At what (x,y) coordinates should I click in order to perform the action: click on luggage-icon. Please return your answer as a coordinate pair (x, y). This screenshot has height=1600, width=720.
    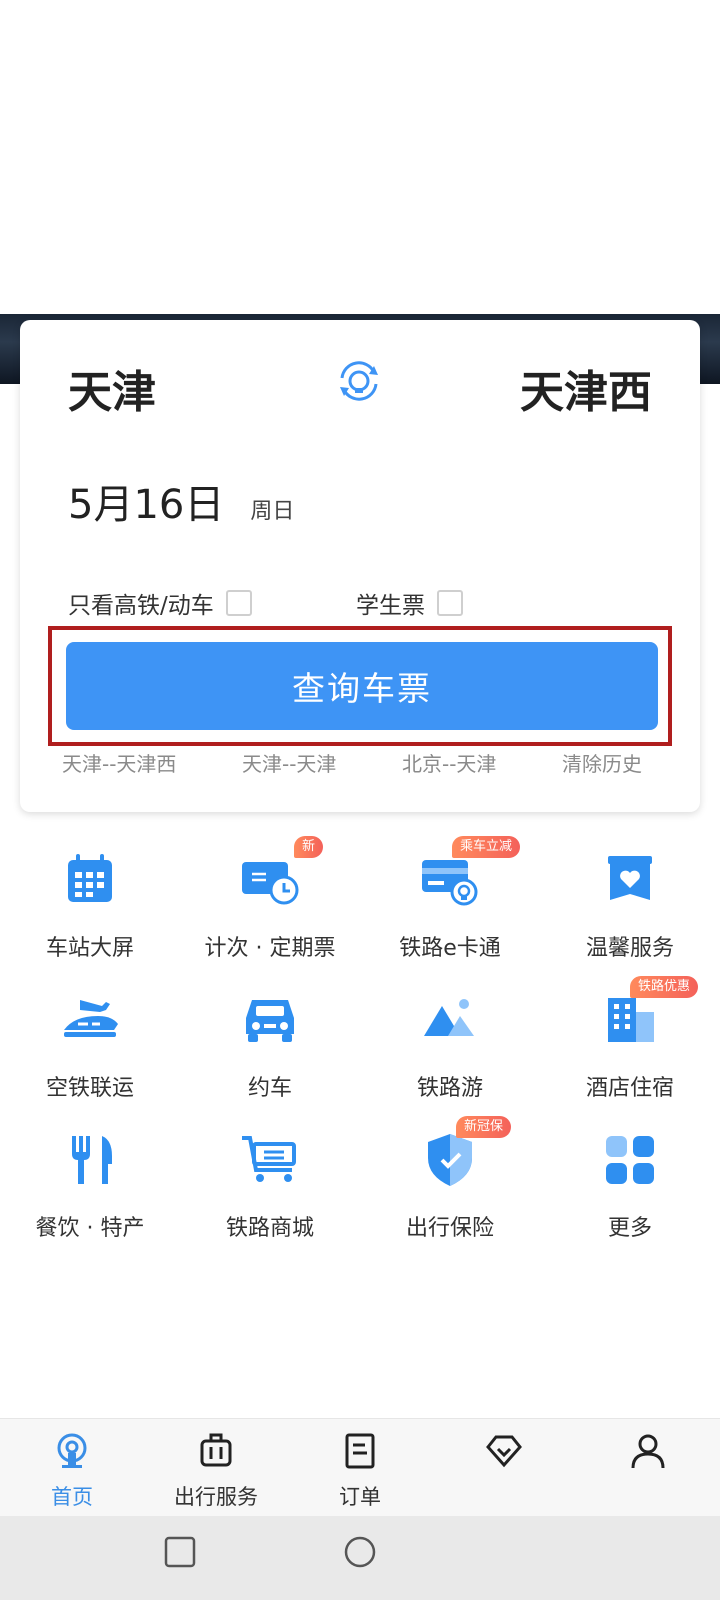
    Looking at the image, I should click on (216, 1450).